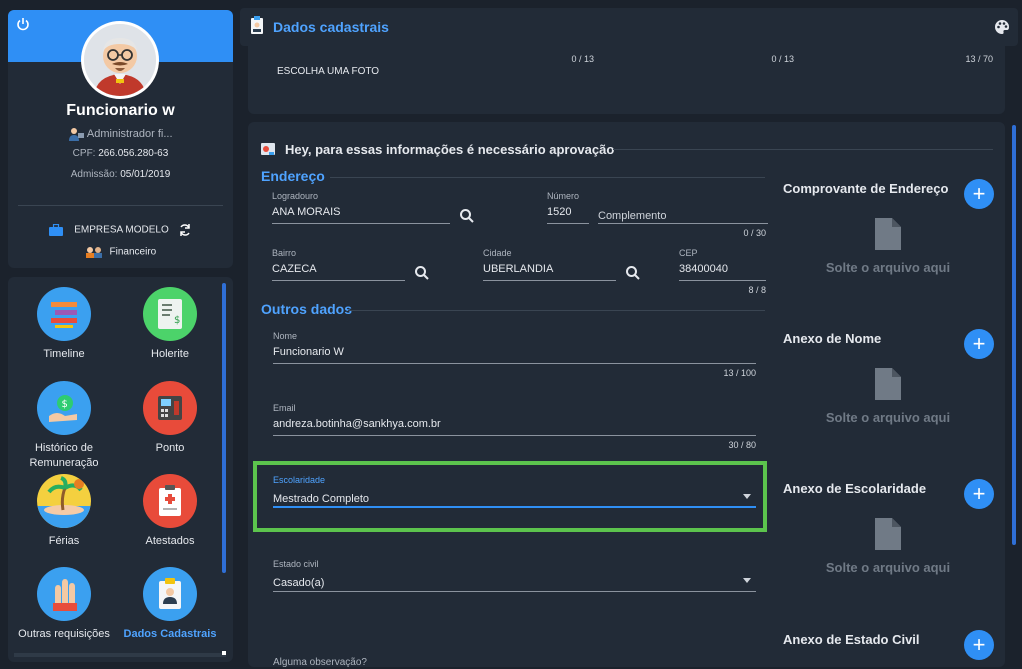  What do you see at coordinates (888, 417) in the screenshot?
I see `name-dropzone-text: Solte o arquivo aqui` at bounding box center [888, 417].